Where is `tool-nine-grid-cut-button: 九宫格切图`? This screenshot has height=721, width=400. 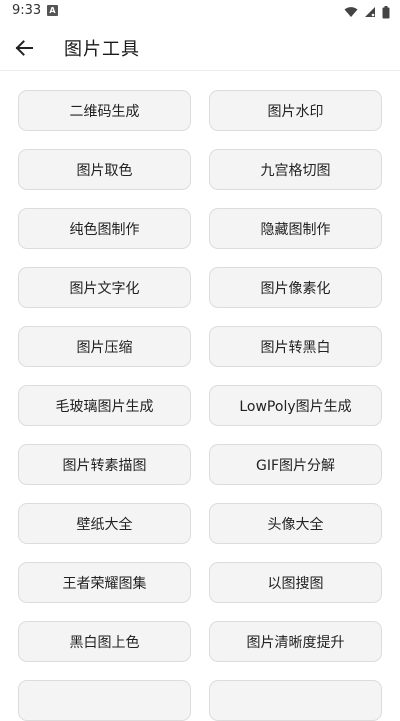 tool-nine-grid-cut-button: 九宫格切图 is located at coordinates (295, 169).